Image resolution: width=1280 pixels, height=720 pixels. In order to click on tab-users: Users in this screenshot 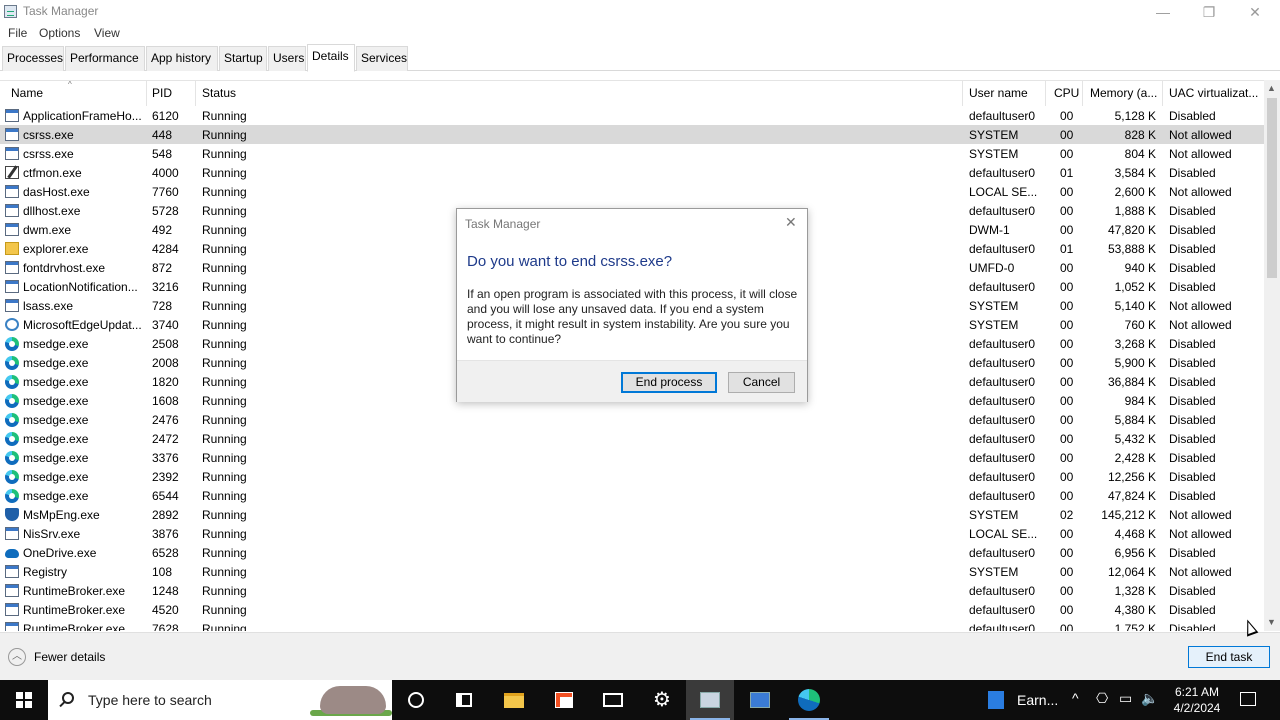, I will do `click(287, 58)`.